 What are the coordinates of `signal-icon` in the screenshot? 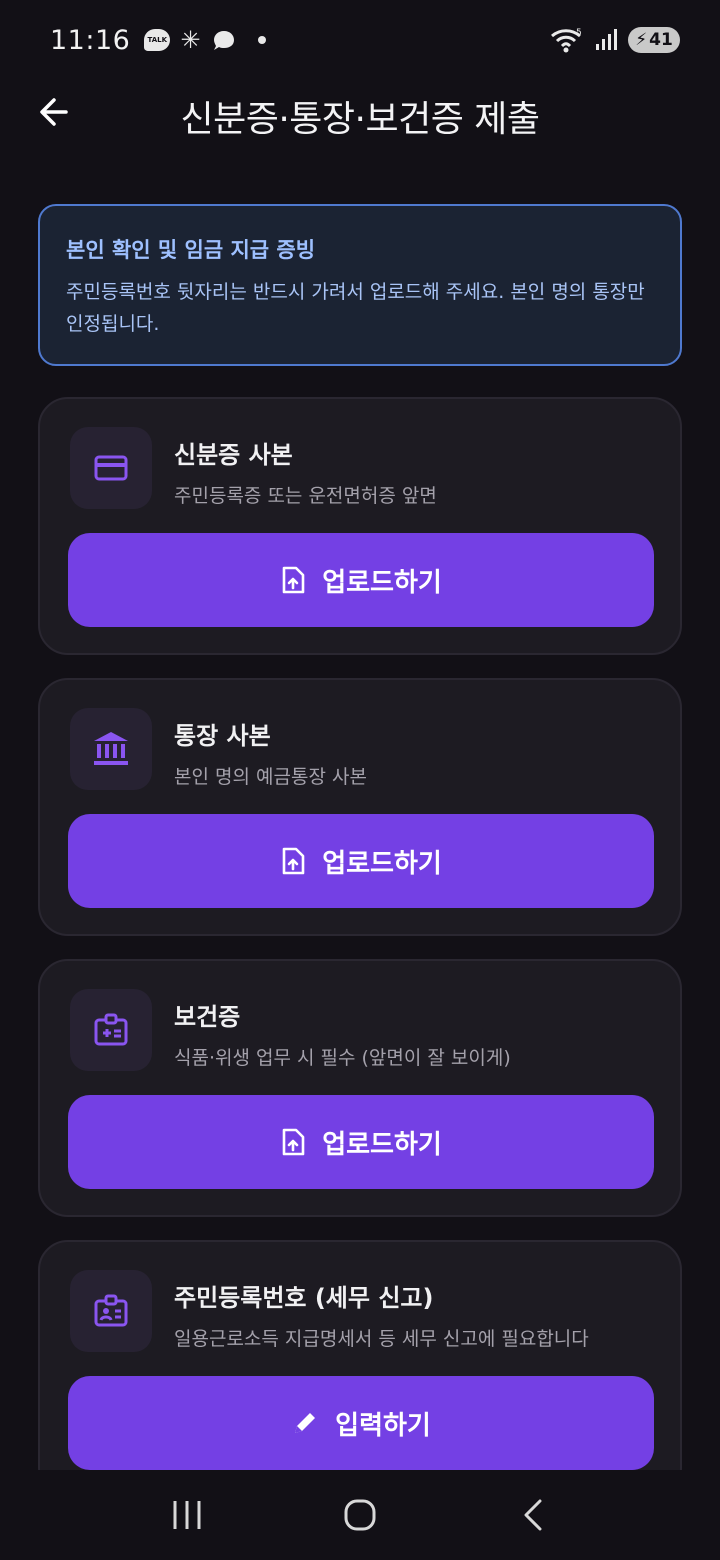 It's located at (606, 39).